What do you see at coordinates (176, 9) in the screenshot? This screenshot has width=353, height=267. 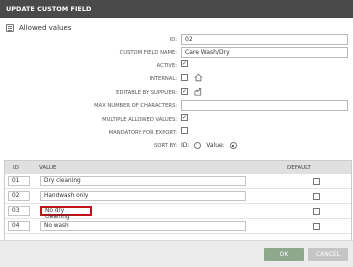 I see `dialog-title: UPDATE CUSTOM FIELD` at bounding box center [176, 9].